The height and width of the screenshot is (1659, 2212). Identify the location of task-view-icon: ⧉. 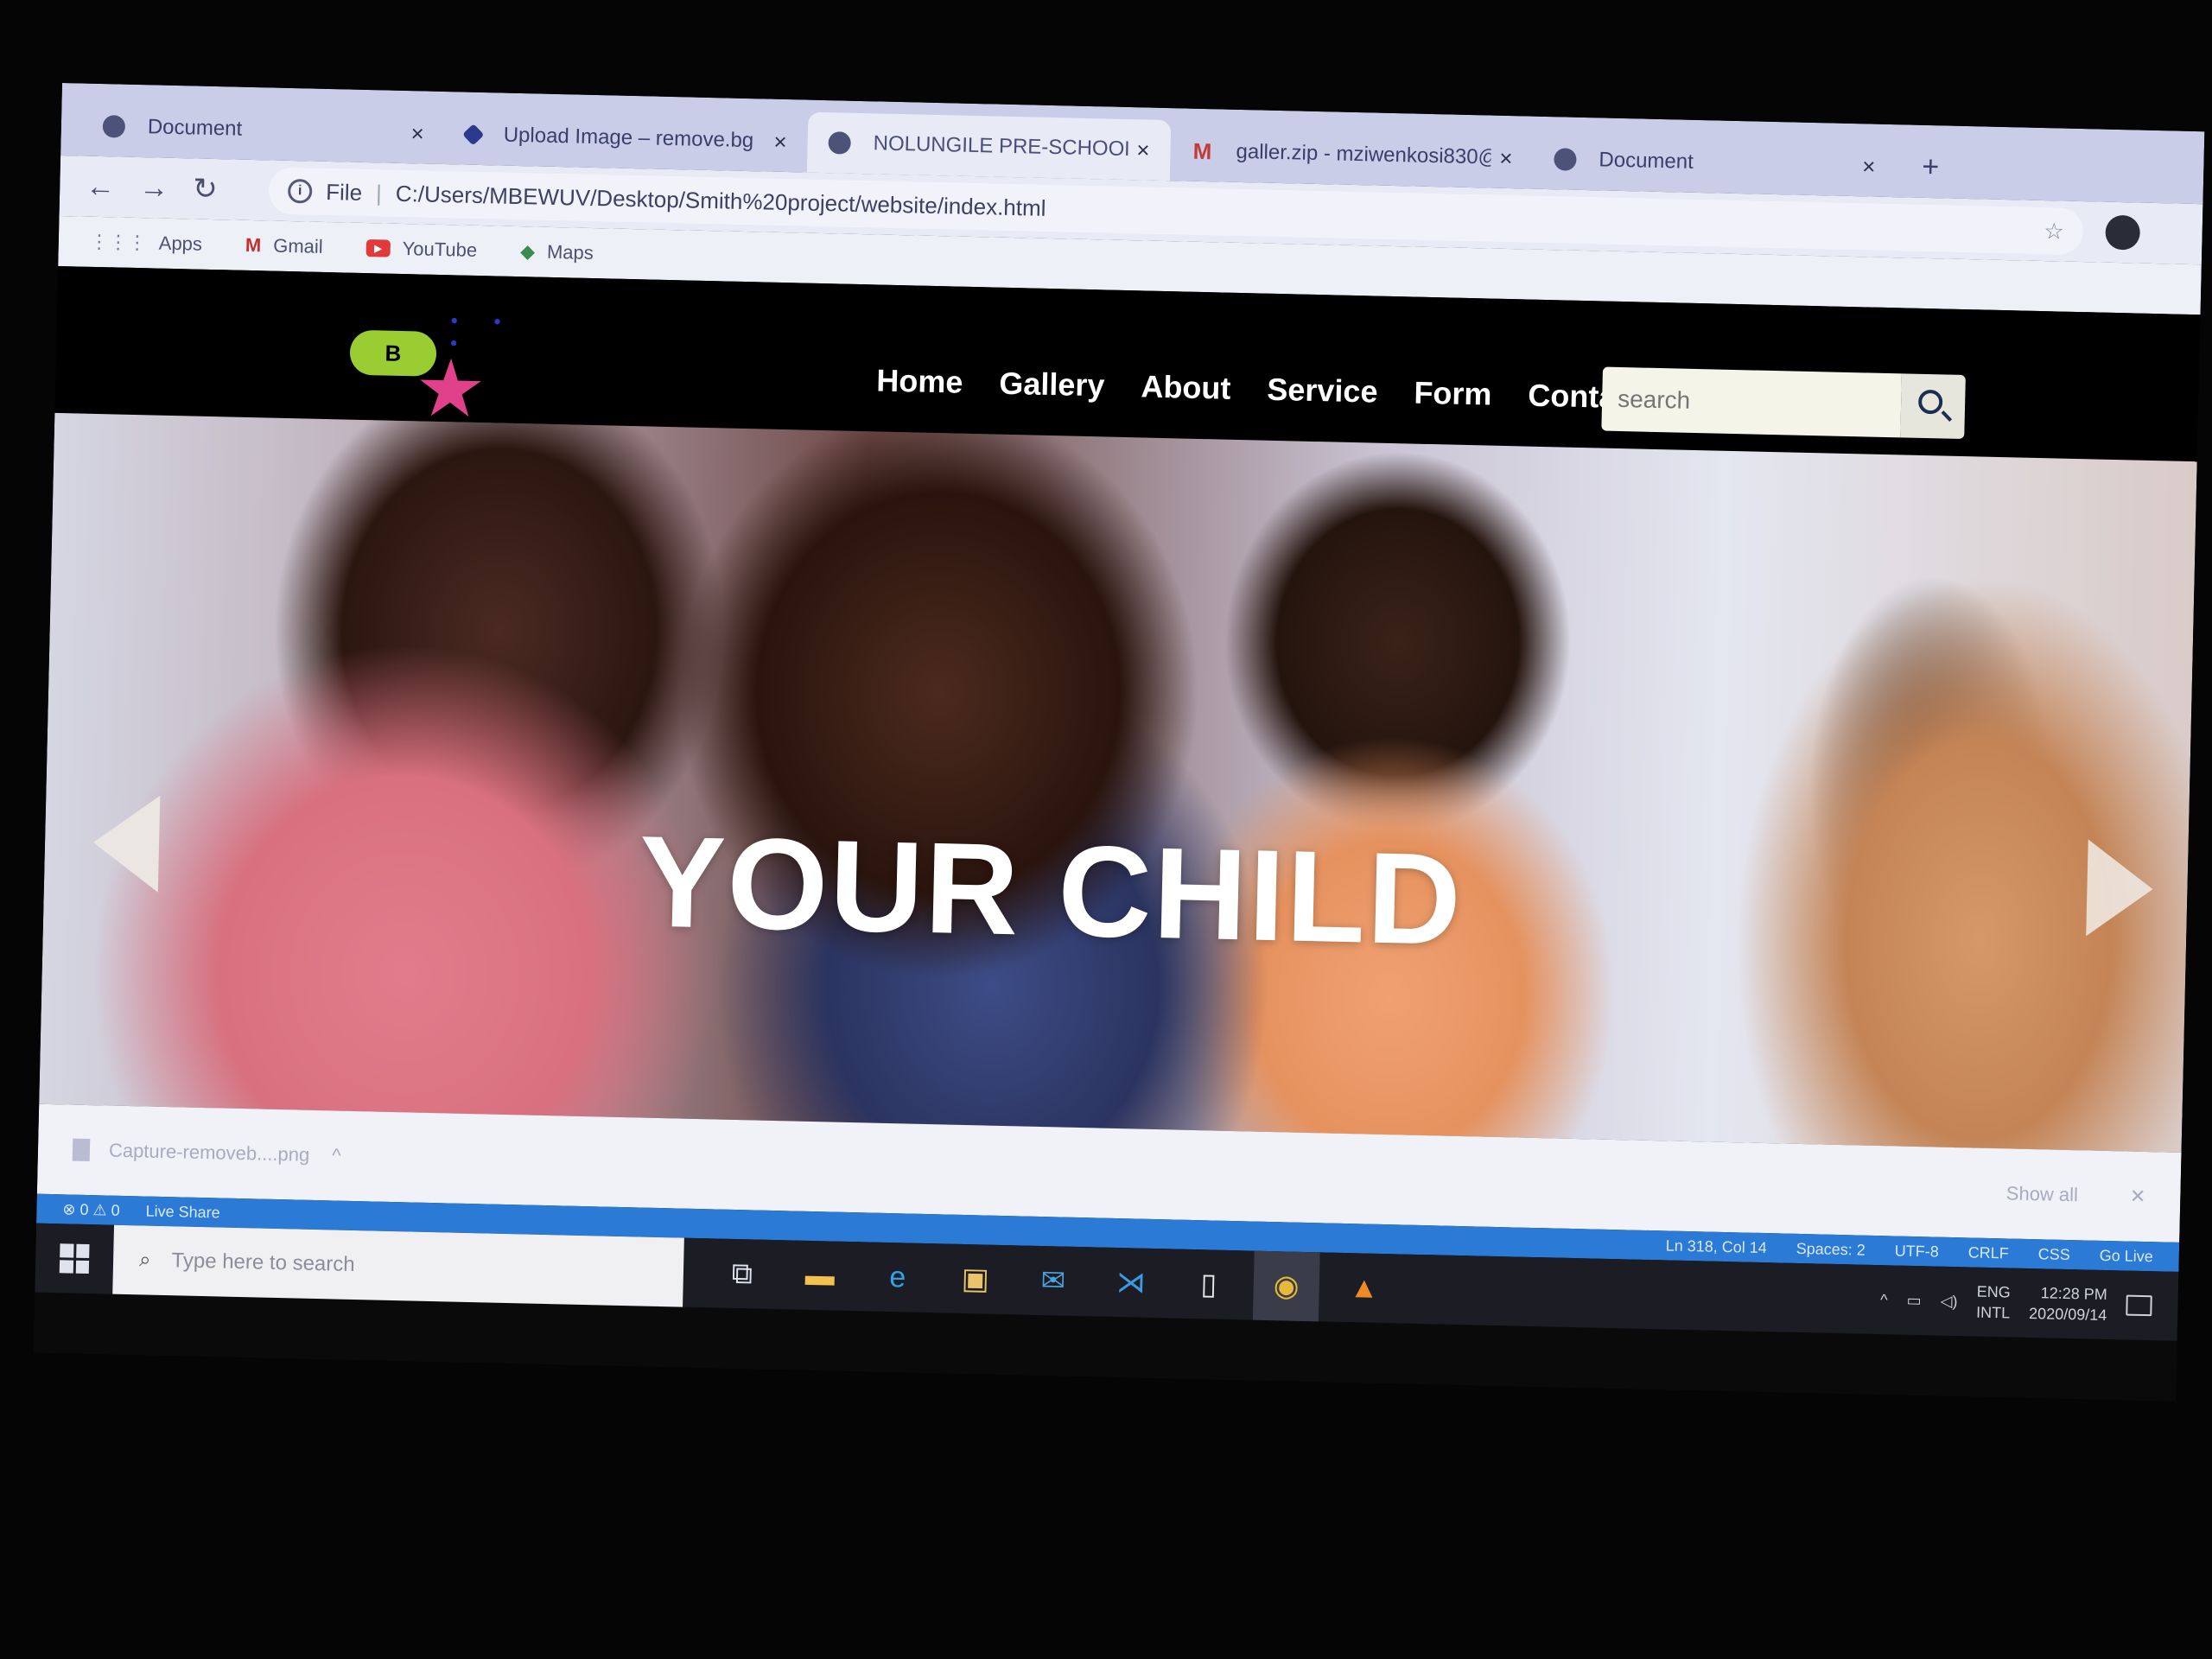
(742, 1273).